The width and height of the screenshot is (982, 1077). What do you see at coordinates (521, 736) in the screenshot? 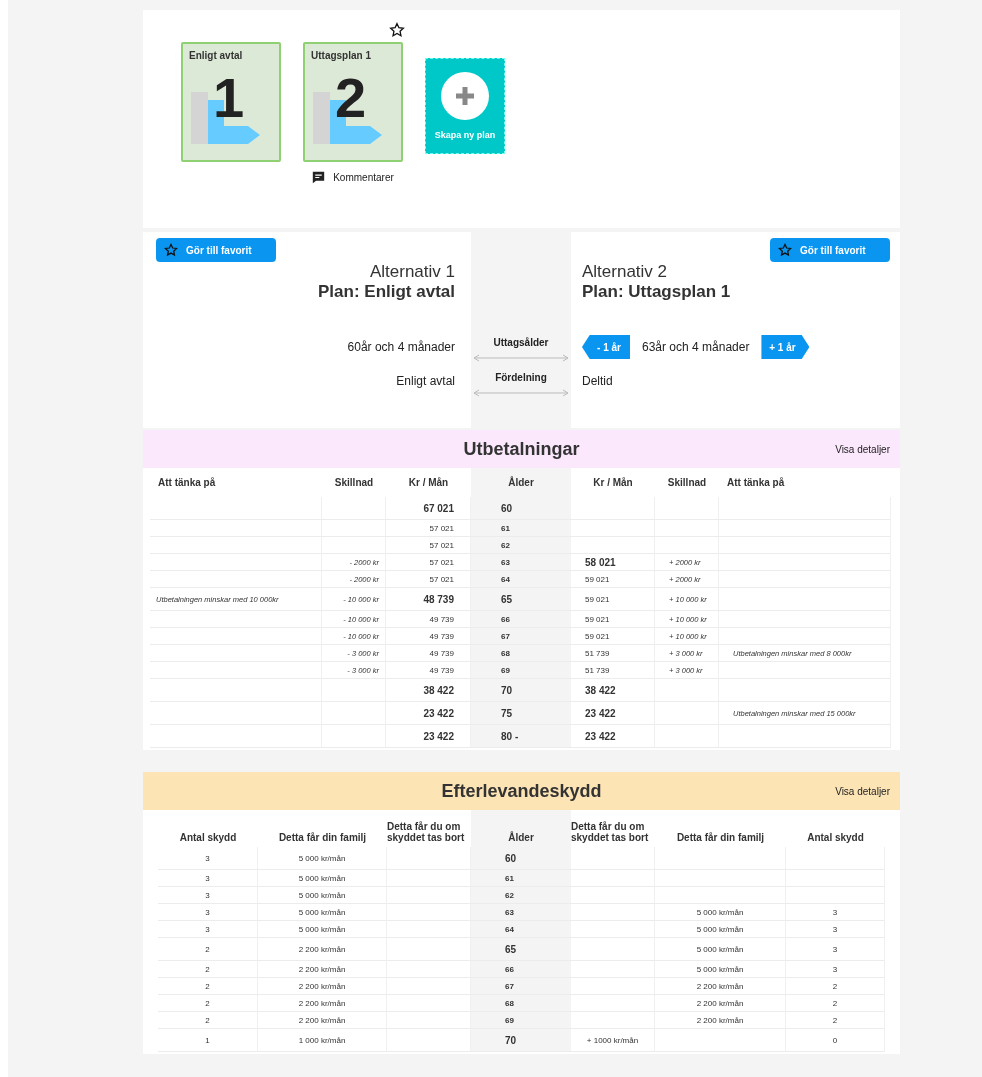
I see `table-cell: 80 -` at bounding box center [521, 736].